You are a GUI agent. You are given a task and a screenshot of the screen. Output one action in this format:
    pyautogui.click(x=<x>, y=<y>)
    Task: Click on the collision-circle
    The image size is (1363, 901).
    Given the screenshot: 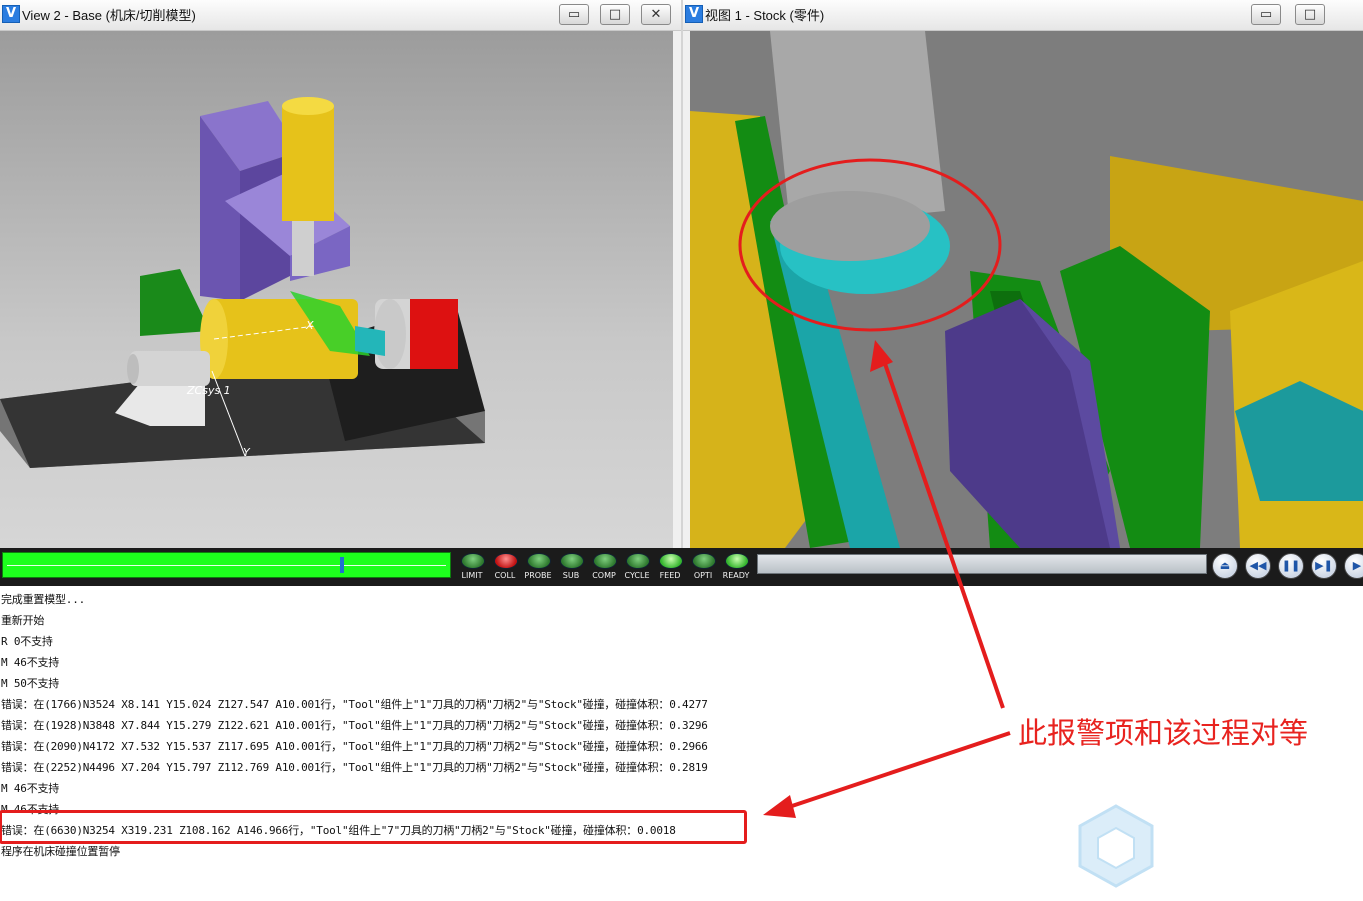 What is the action you would take?
    pyautogui.click(x=870, y=245)
    